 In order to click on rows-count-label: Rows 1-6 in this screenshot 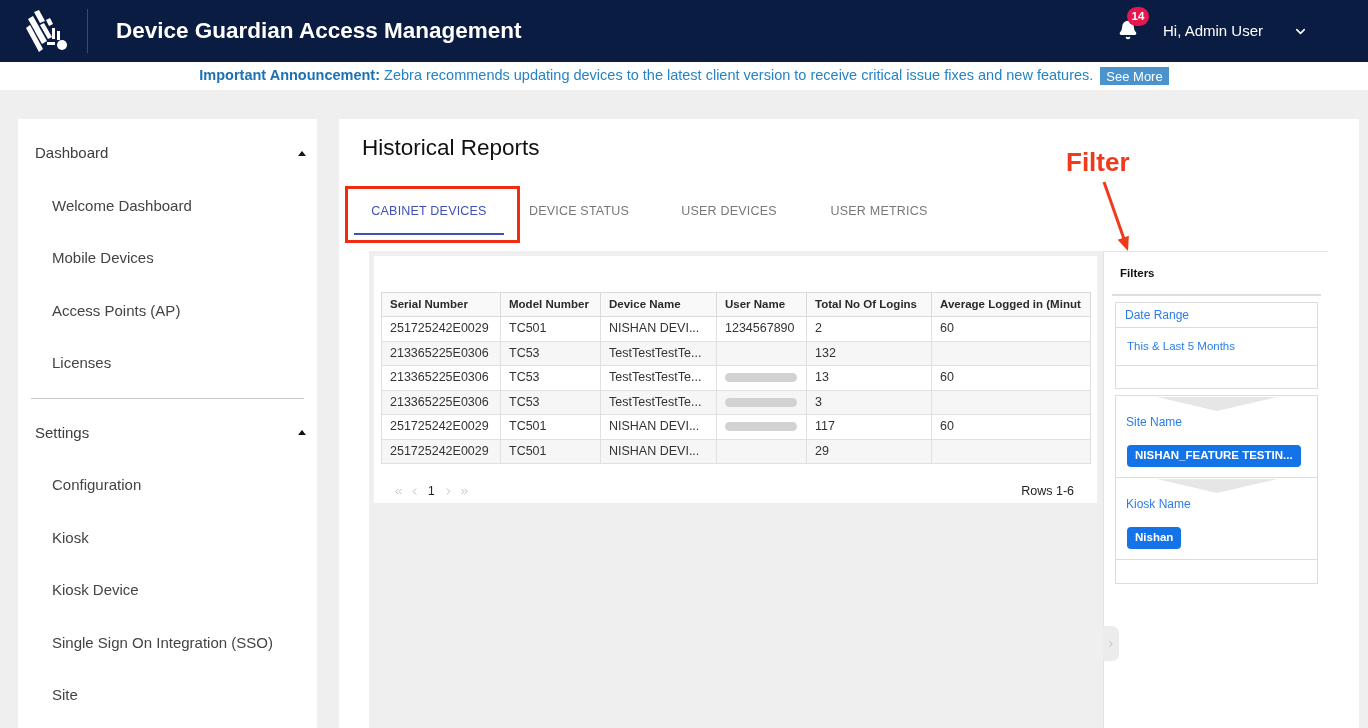, I will do `click(1047, 491)`.